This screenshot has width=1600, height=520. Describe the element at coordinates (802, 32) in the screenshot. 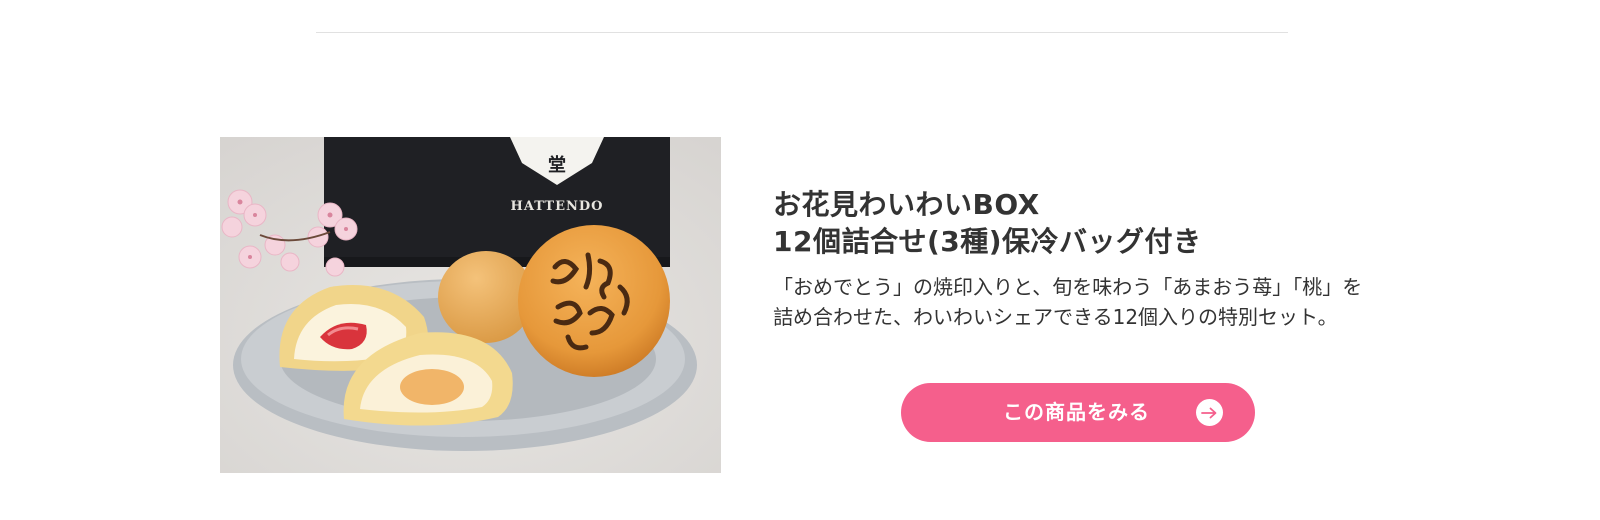

I see `section-divider` at that location.